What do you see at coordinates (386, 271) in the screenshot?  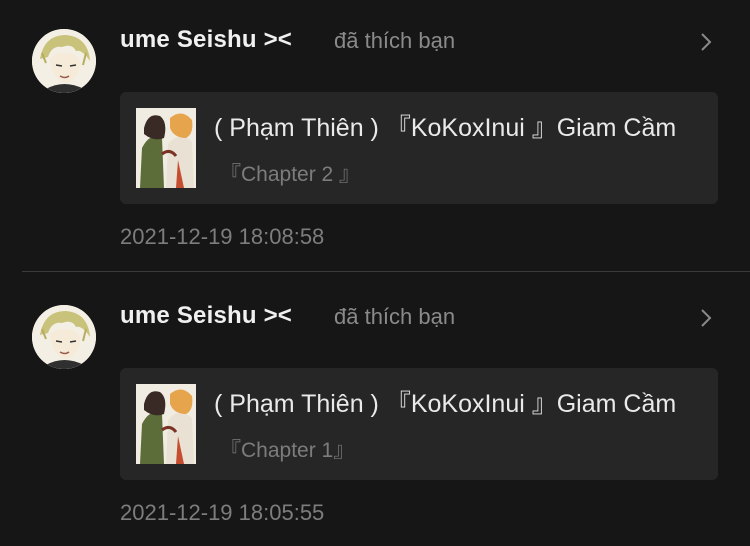 I see `divider` at bounding box center [386, 271].